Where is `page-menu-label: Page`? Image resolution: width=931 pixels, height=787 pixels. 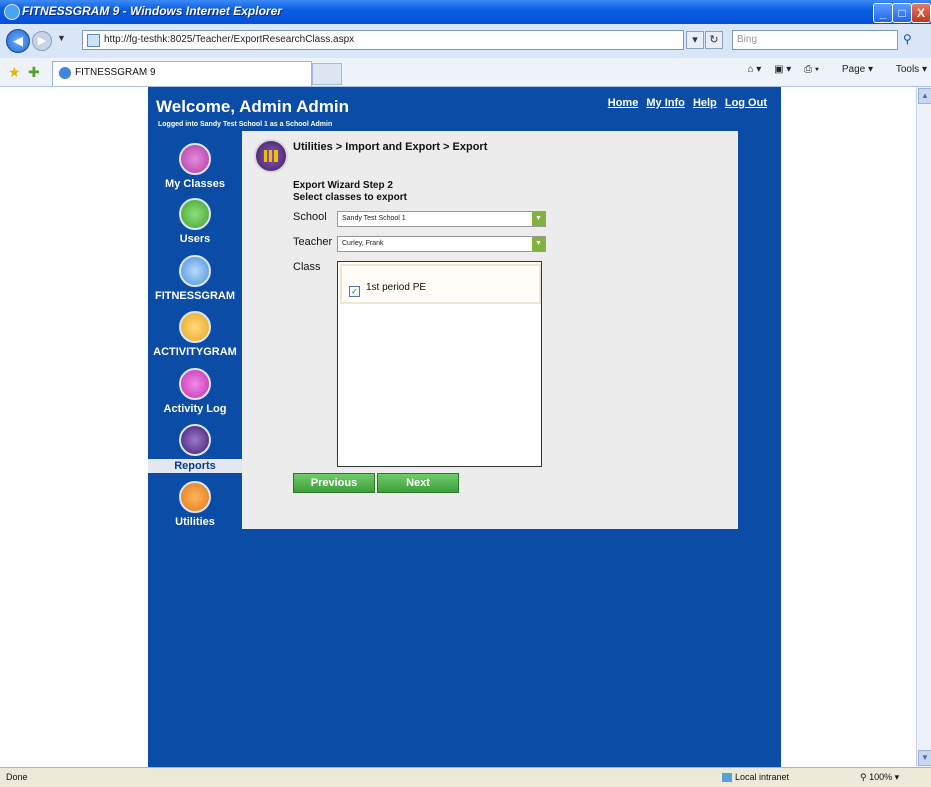
page-menu-label: Page is located at coordinates (853, 69).